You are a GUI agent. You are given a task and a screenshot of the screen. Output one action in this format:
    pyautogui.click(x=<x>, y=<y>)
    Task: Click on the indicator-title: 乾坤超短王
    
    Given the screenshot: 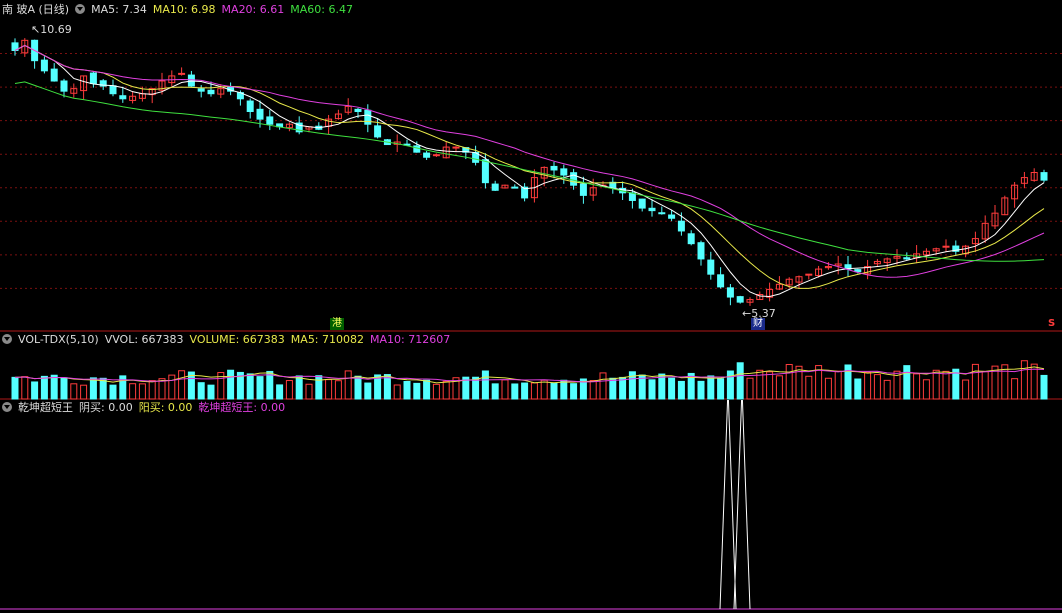 What is the action you would take?
    pyautogui.click(x=45, y=407)
    